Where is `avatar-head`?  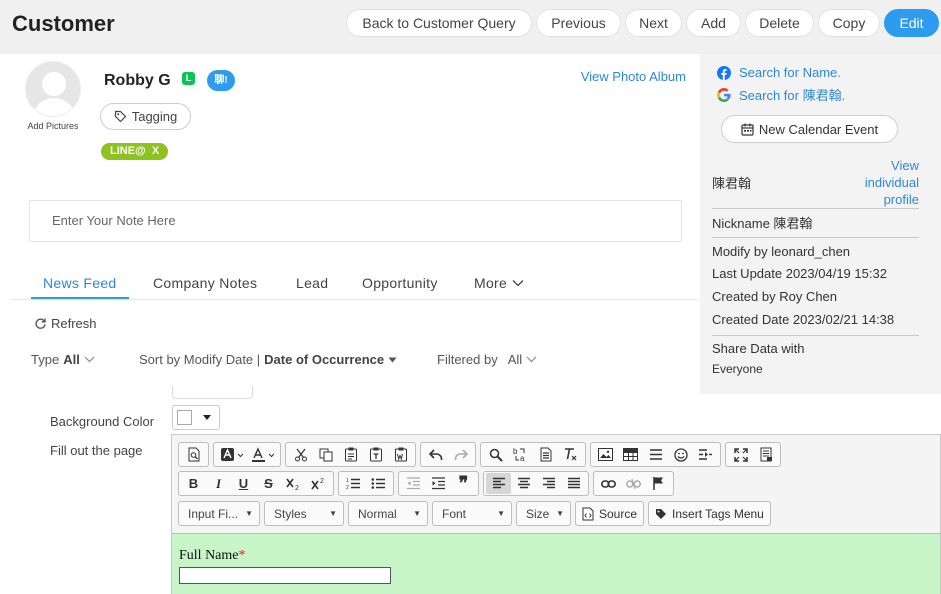 avatar-head is located at coordinates (54, 84).